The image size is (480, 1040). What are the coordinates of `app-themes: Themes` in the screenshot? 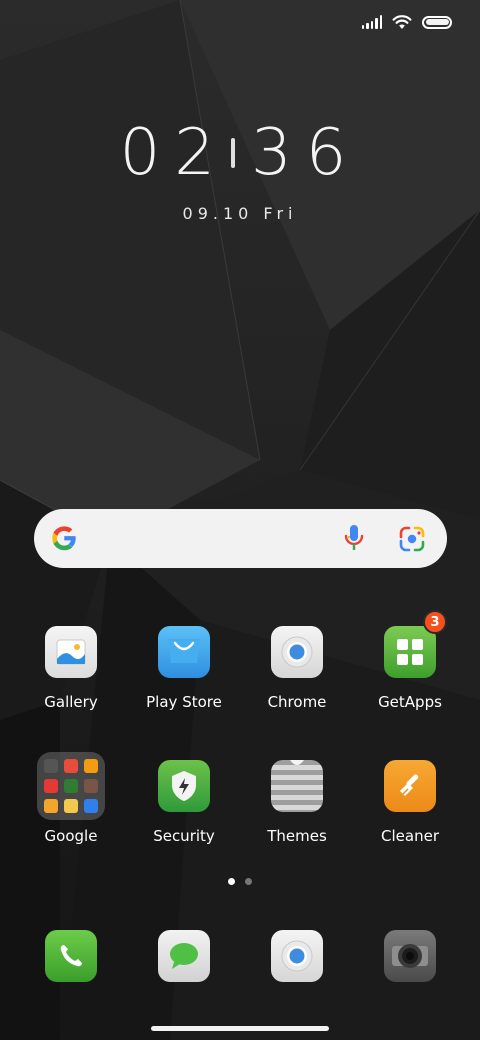 It's located at (297, 802).